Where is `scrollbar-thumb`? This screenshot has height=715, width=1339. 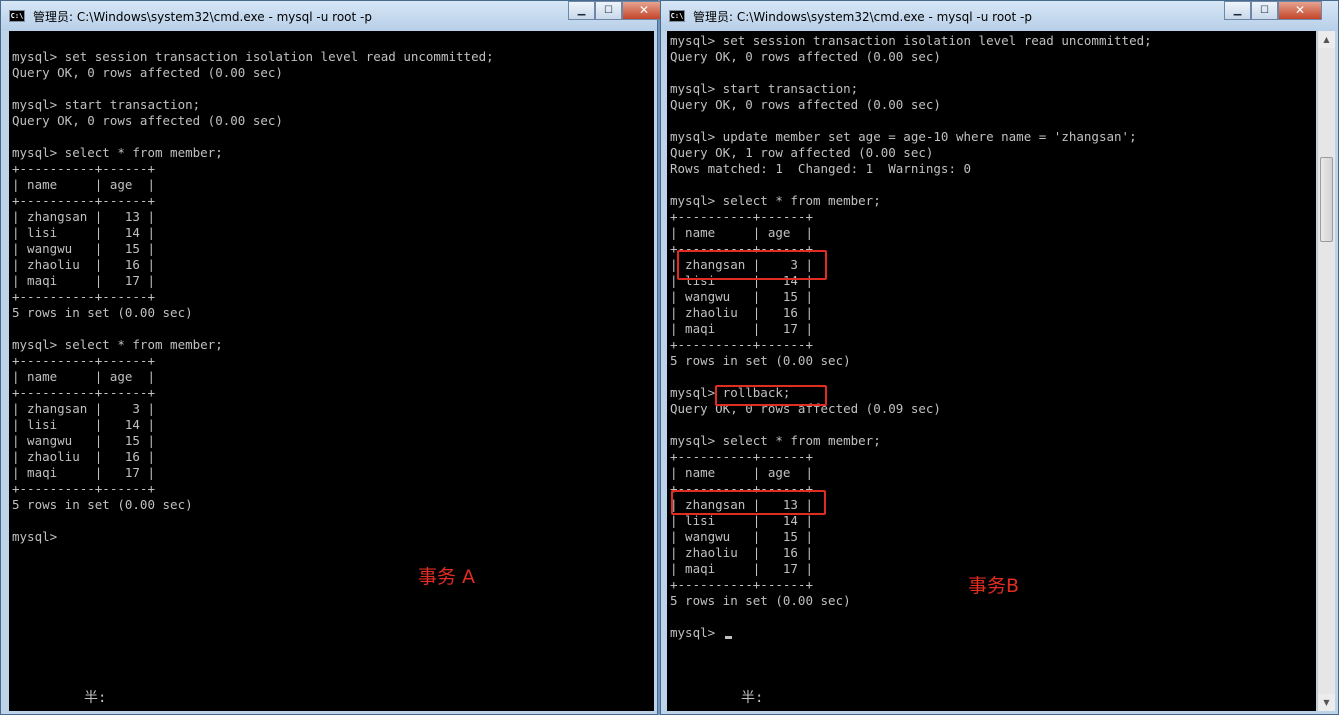
scrollbar-thumb is located at coordinates (1326, 199).